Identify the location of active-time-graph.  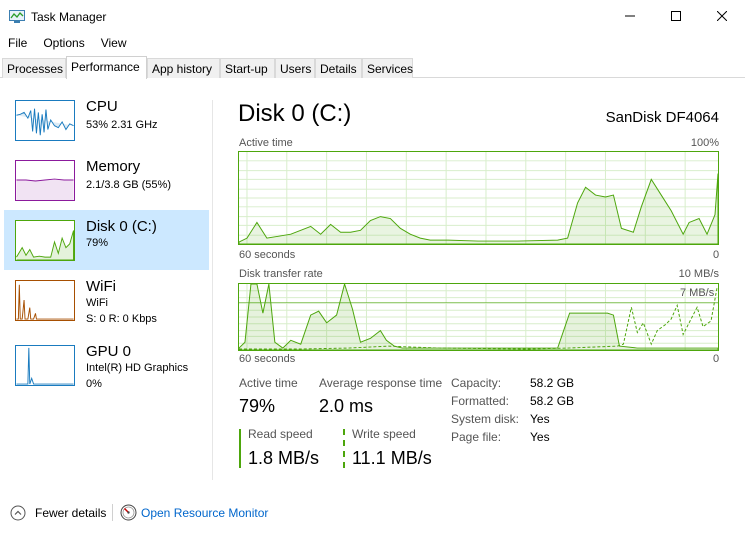
(478, 198).